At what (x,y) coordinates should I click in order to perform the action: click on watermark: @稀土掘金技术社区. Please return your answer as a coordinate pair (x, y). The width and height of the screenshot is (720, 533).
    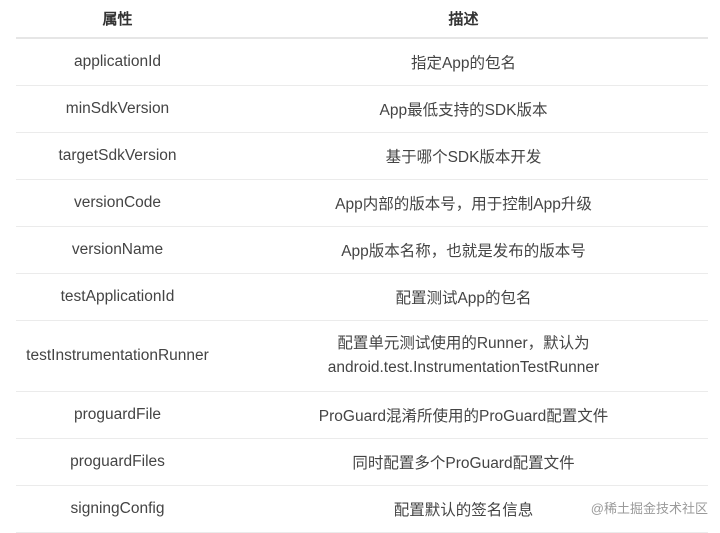
    Looking at the image, I should click on (649, 508).